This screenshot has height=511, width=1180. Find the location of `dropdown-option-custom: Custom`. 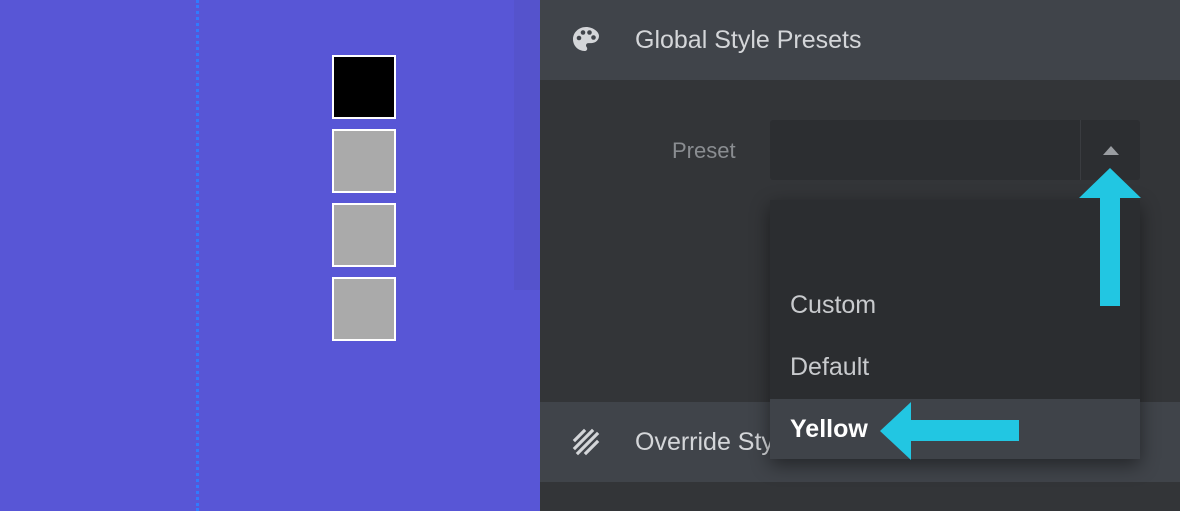

dropdown-option-custom: Custom is located at coordinates (955, 305).